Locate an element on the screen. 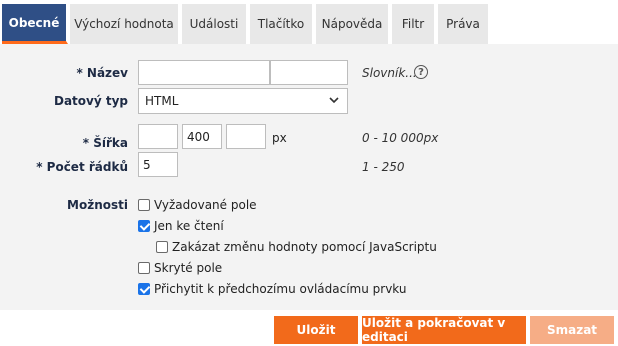 The height and width of the screenshot is (346, 618). pocet-radku-input: 5 is located at coordinates (158, 164).